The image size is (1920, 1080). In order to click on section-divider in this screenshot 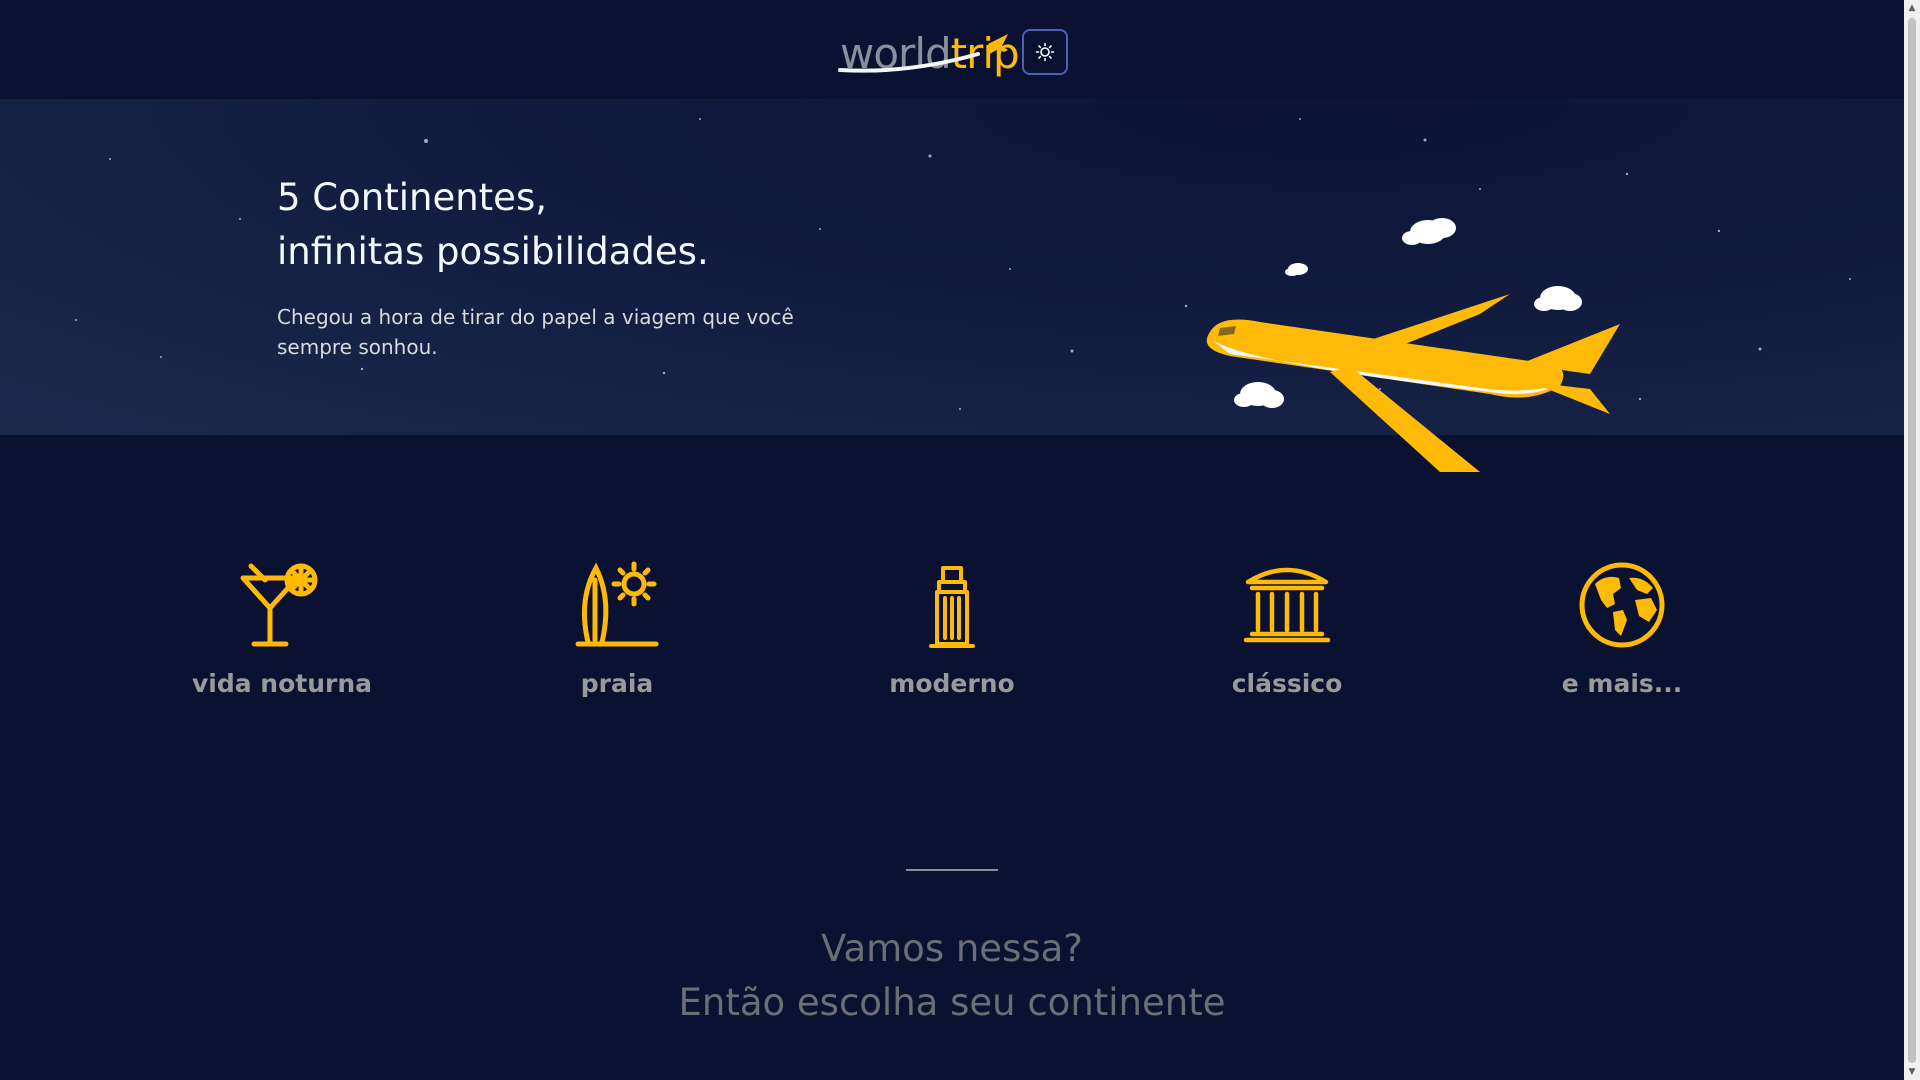, I will do `click(952, 870)`.